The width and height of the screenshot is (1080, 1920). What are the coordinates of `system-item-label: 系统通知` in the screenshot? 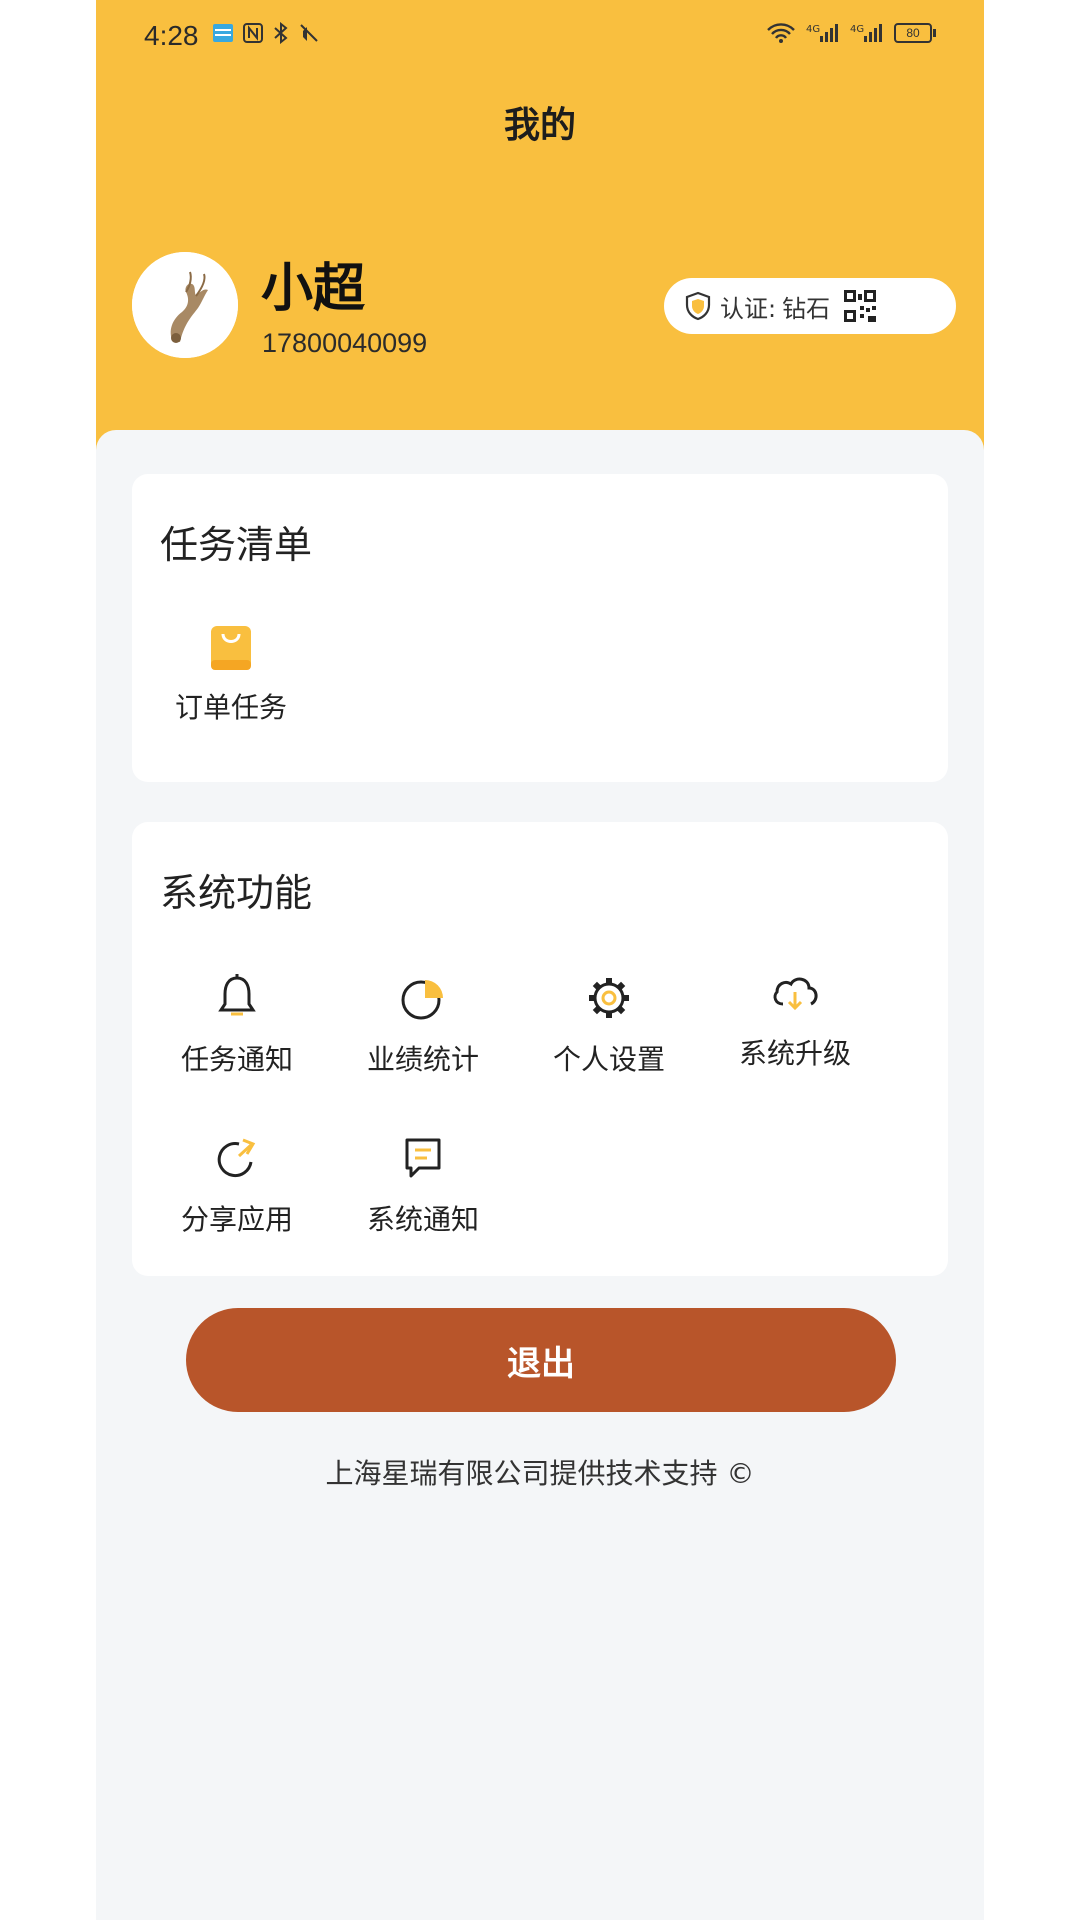 It's located at (422, 1219).